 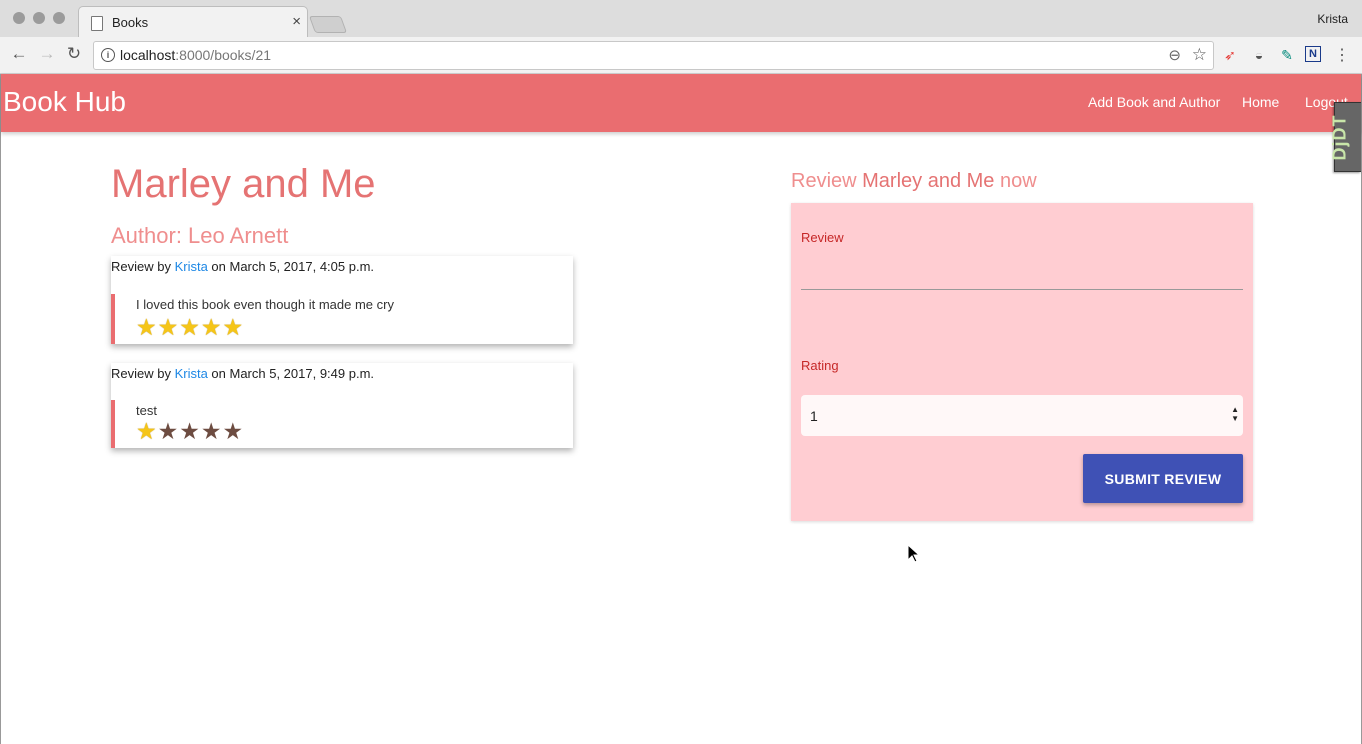 I want to click on nav-add-book-author: Add Book and Author, so click(x=1154, y=102).